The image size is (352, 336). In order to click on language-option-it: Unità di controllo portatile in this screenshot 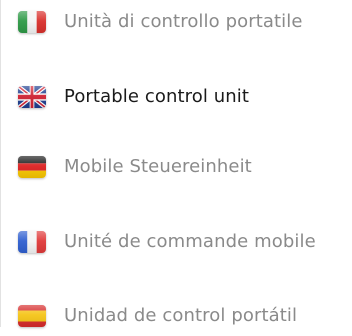, I will do `click(176, 22)`.